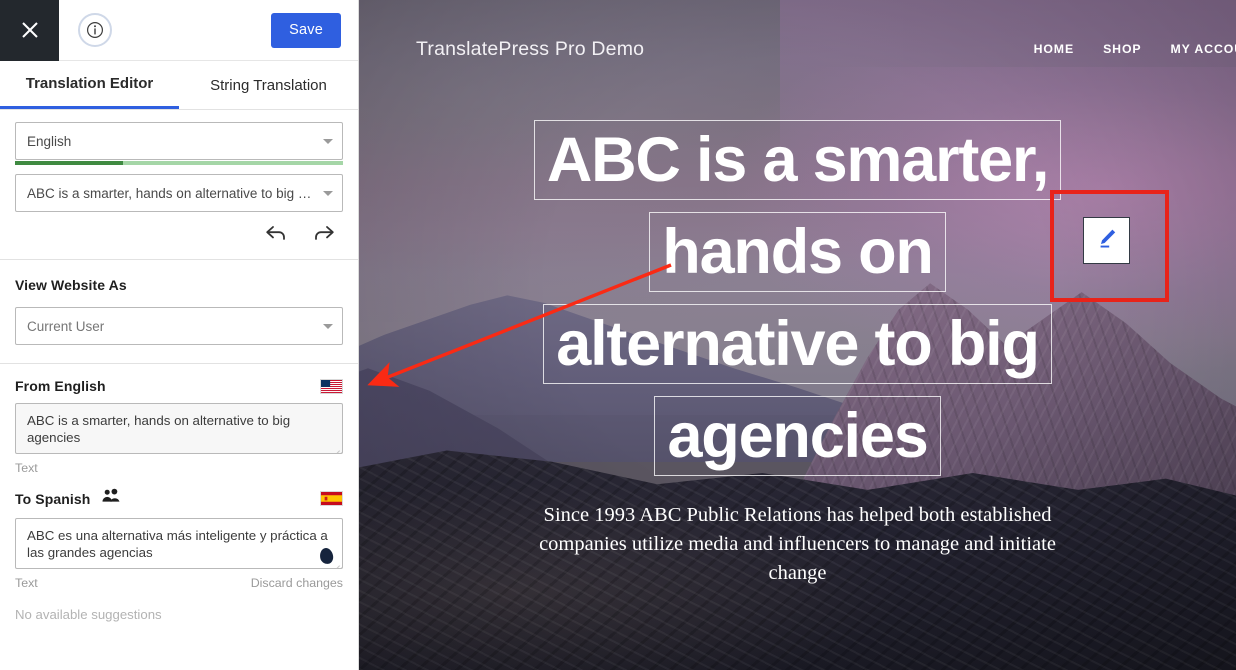 The width and height of the screenshot is (1236, 670). I want to click on target-language-label: To Spanish, so click(53, 498).